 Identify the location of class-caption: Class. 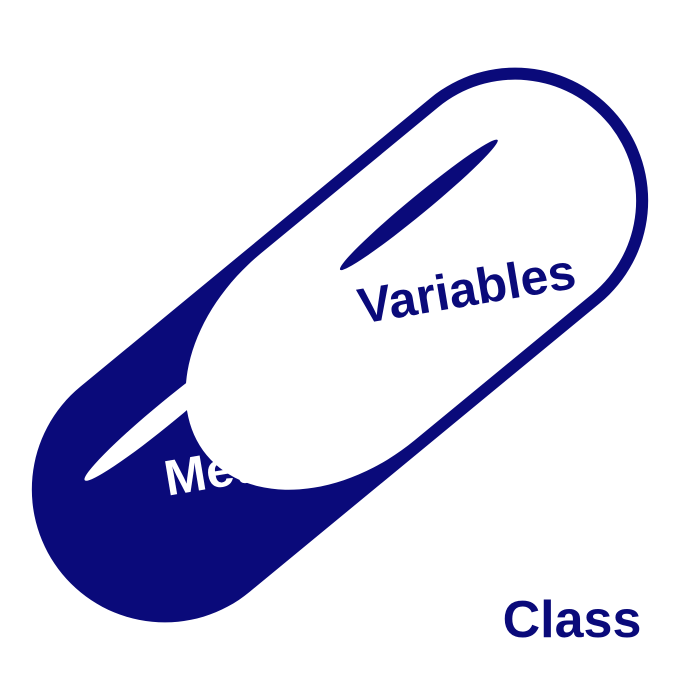
(572, 620).